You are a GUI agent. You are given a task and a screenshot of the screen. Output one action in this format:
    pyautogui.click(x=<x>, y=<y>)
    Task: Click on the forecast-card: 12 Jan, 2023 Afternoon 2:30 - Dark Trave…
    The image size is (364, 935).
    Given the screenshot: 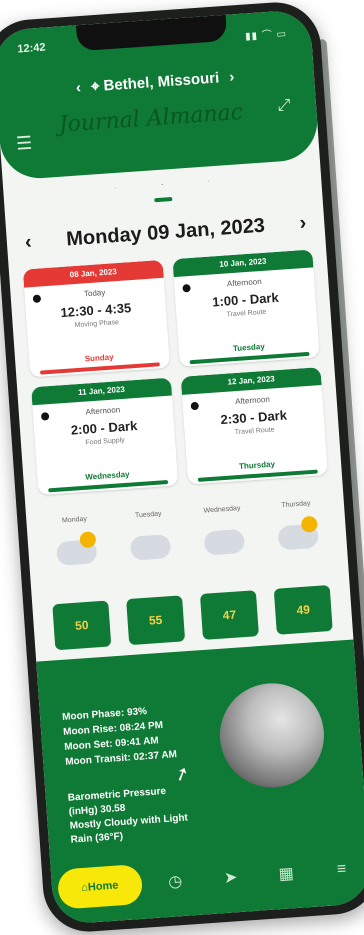 What is the action you would take?
    pyautogui.click(x=254, y=426)
    